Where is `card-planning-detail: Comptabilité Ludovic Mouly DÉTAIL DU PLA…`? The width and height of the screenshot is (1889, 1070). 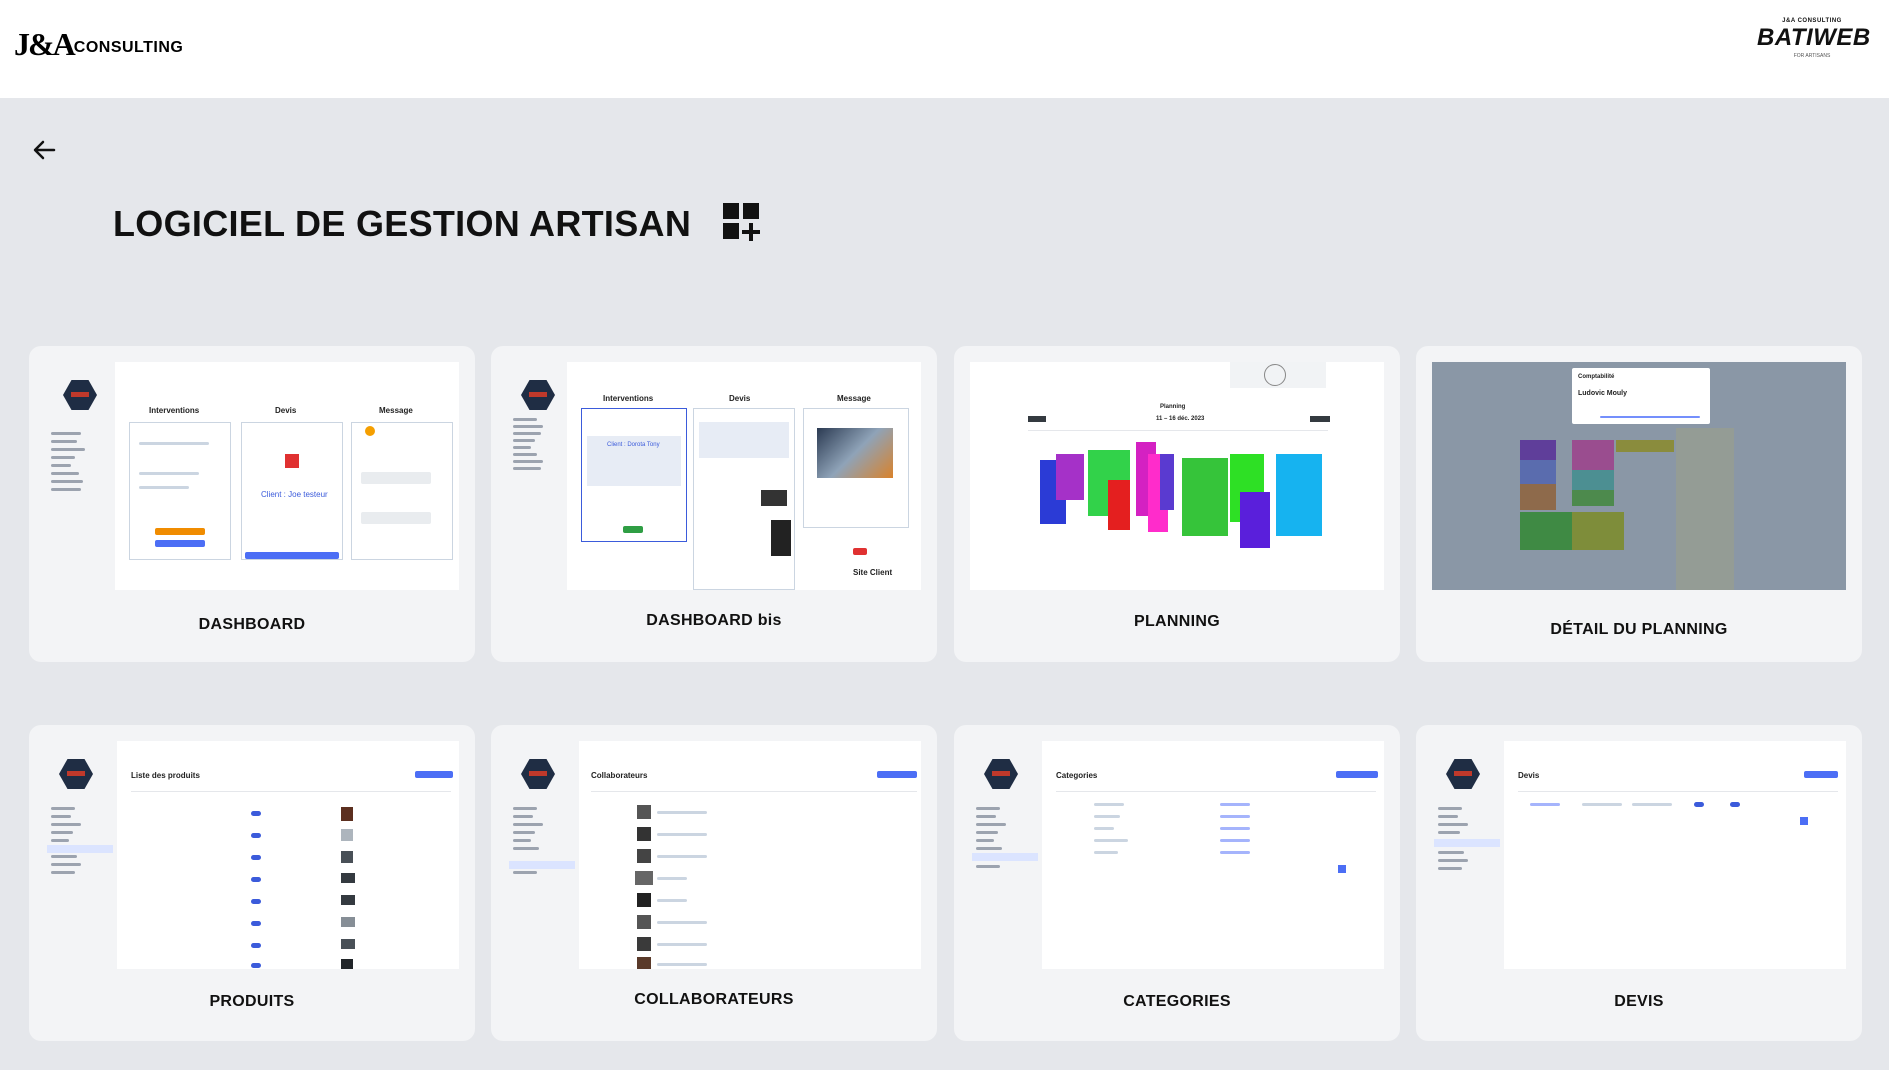
card-planning-detail: Comptabilité Ludovic Mouly DÉTAIL DU PLA… is located at coordinates (1639, 504).